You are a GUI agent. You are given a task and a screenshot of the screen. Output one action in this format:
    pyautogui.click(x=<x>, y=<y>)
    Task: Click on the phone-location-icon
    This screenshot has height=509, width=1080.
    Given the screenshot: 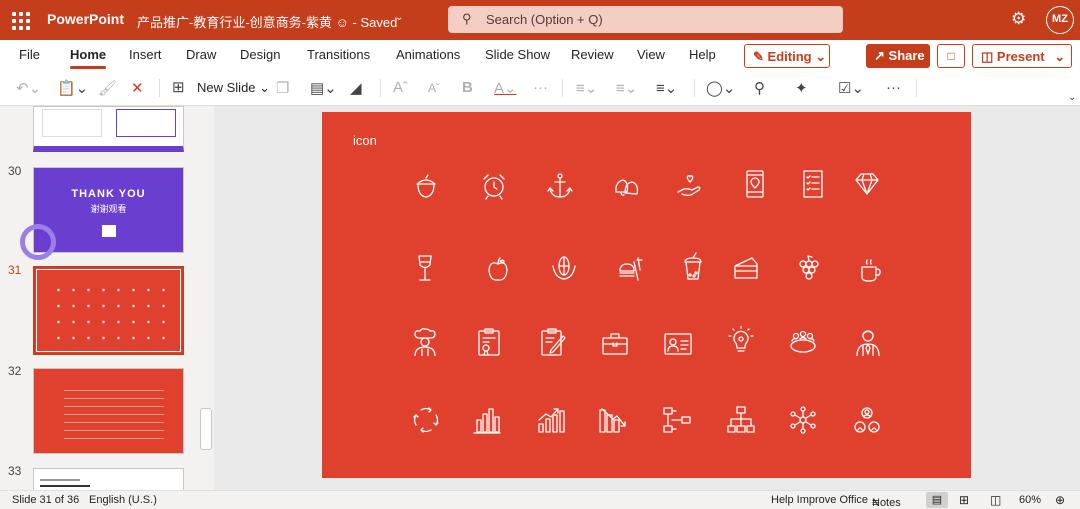 What is the action you would take?
    pyautogui.click(x=755, y=184)
    